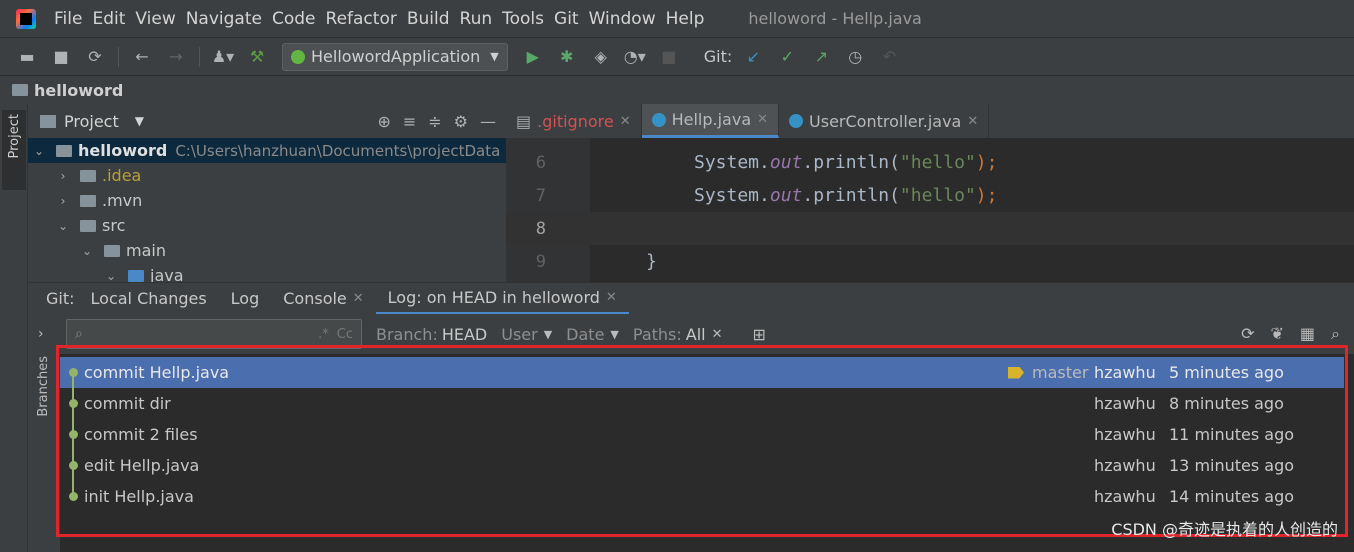 The height and width of the screenshot is (552, 1354). Describe the element at coordinates (461, 121) in the screenshot. I see `gear-icon: ⚙` at that location.